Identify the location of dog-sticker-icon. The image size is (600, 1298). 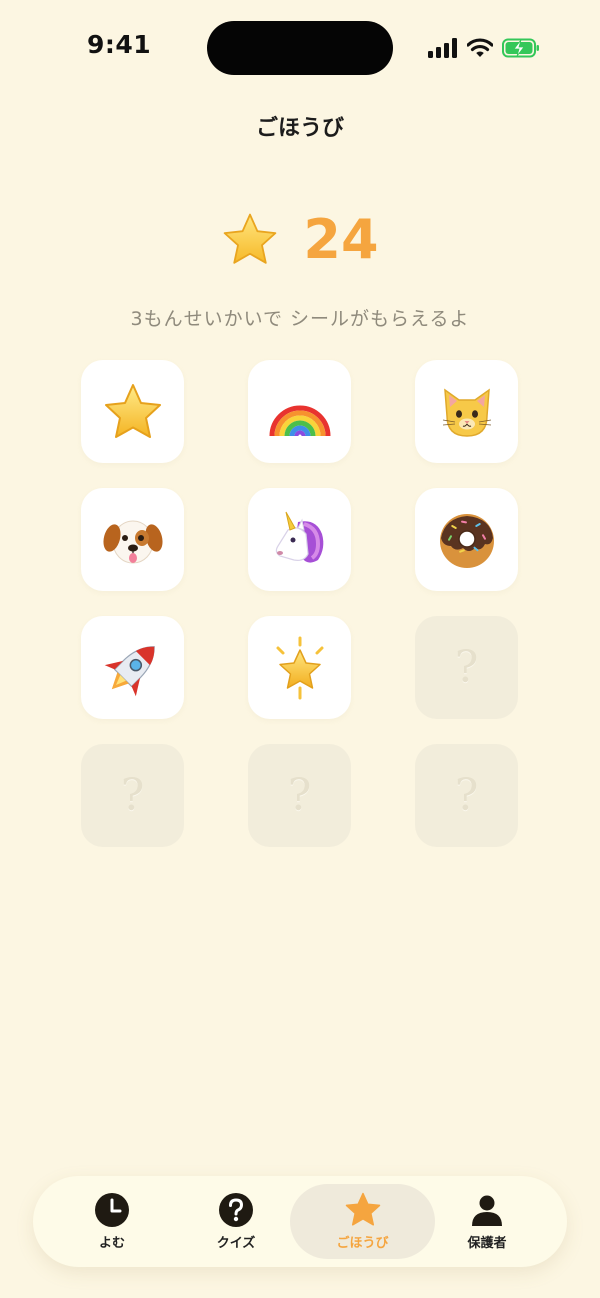
(132, 541).